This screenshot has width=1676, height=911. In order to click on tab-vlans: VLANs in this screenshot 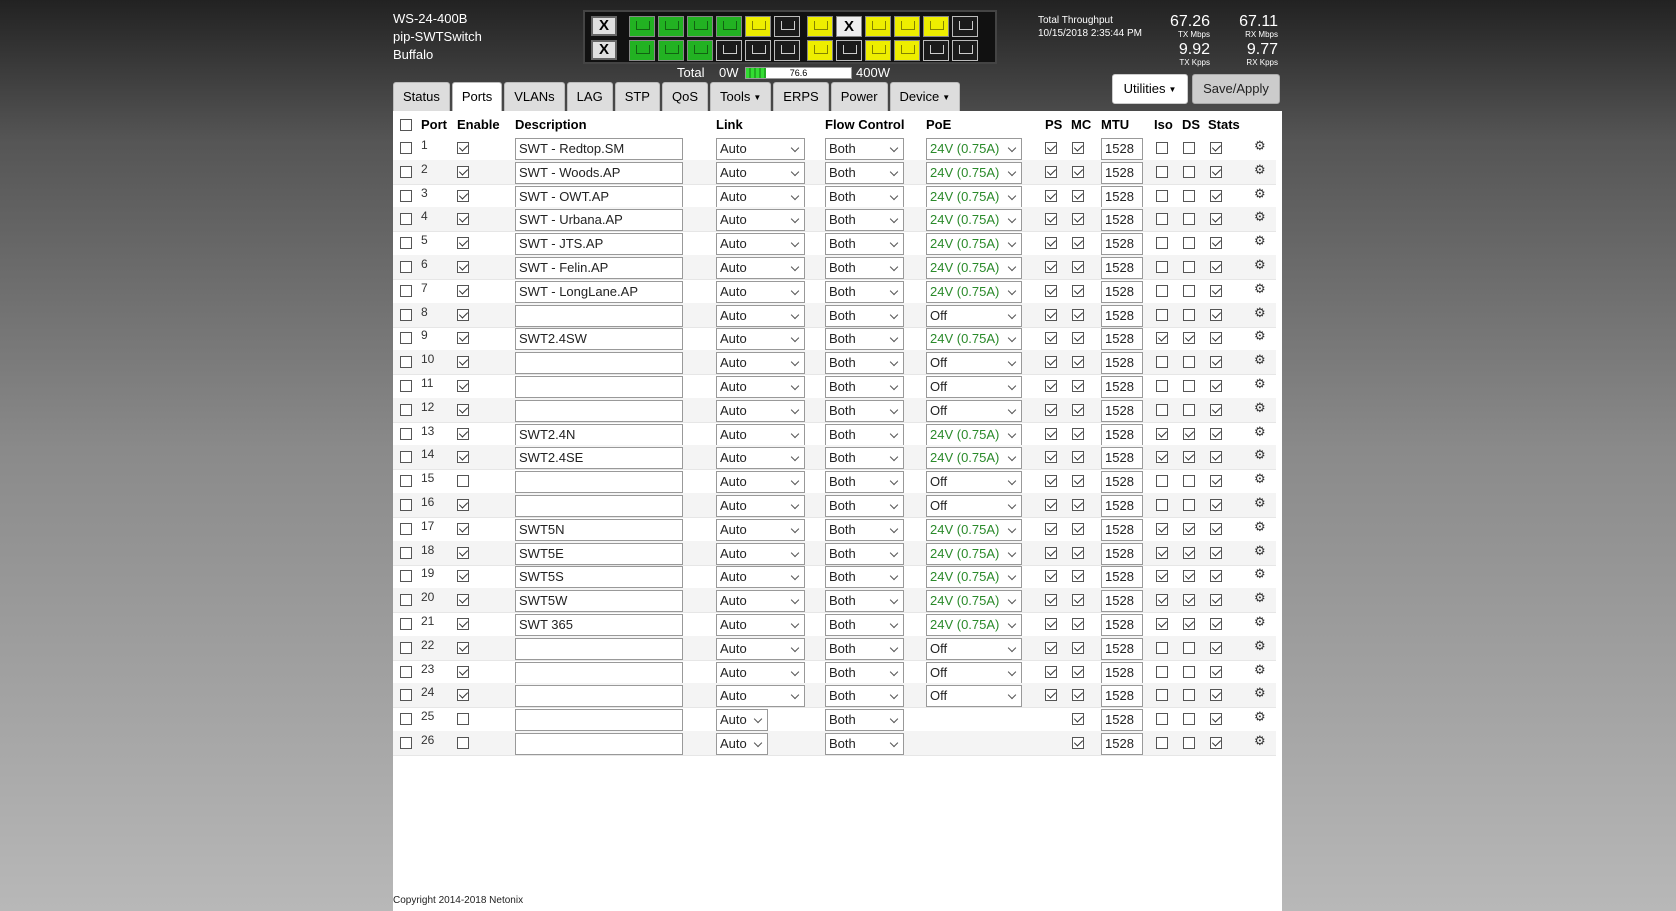, I will do `click(534, 96)`.